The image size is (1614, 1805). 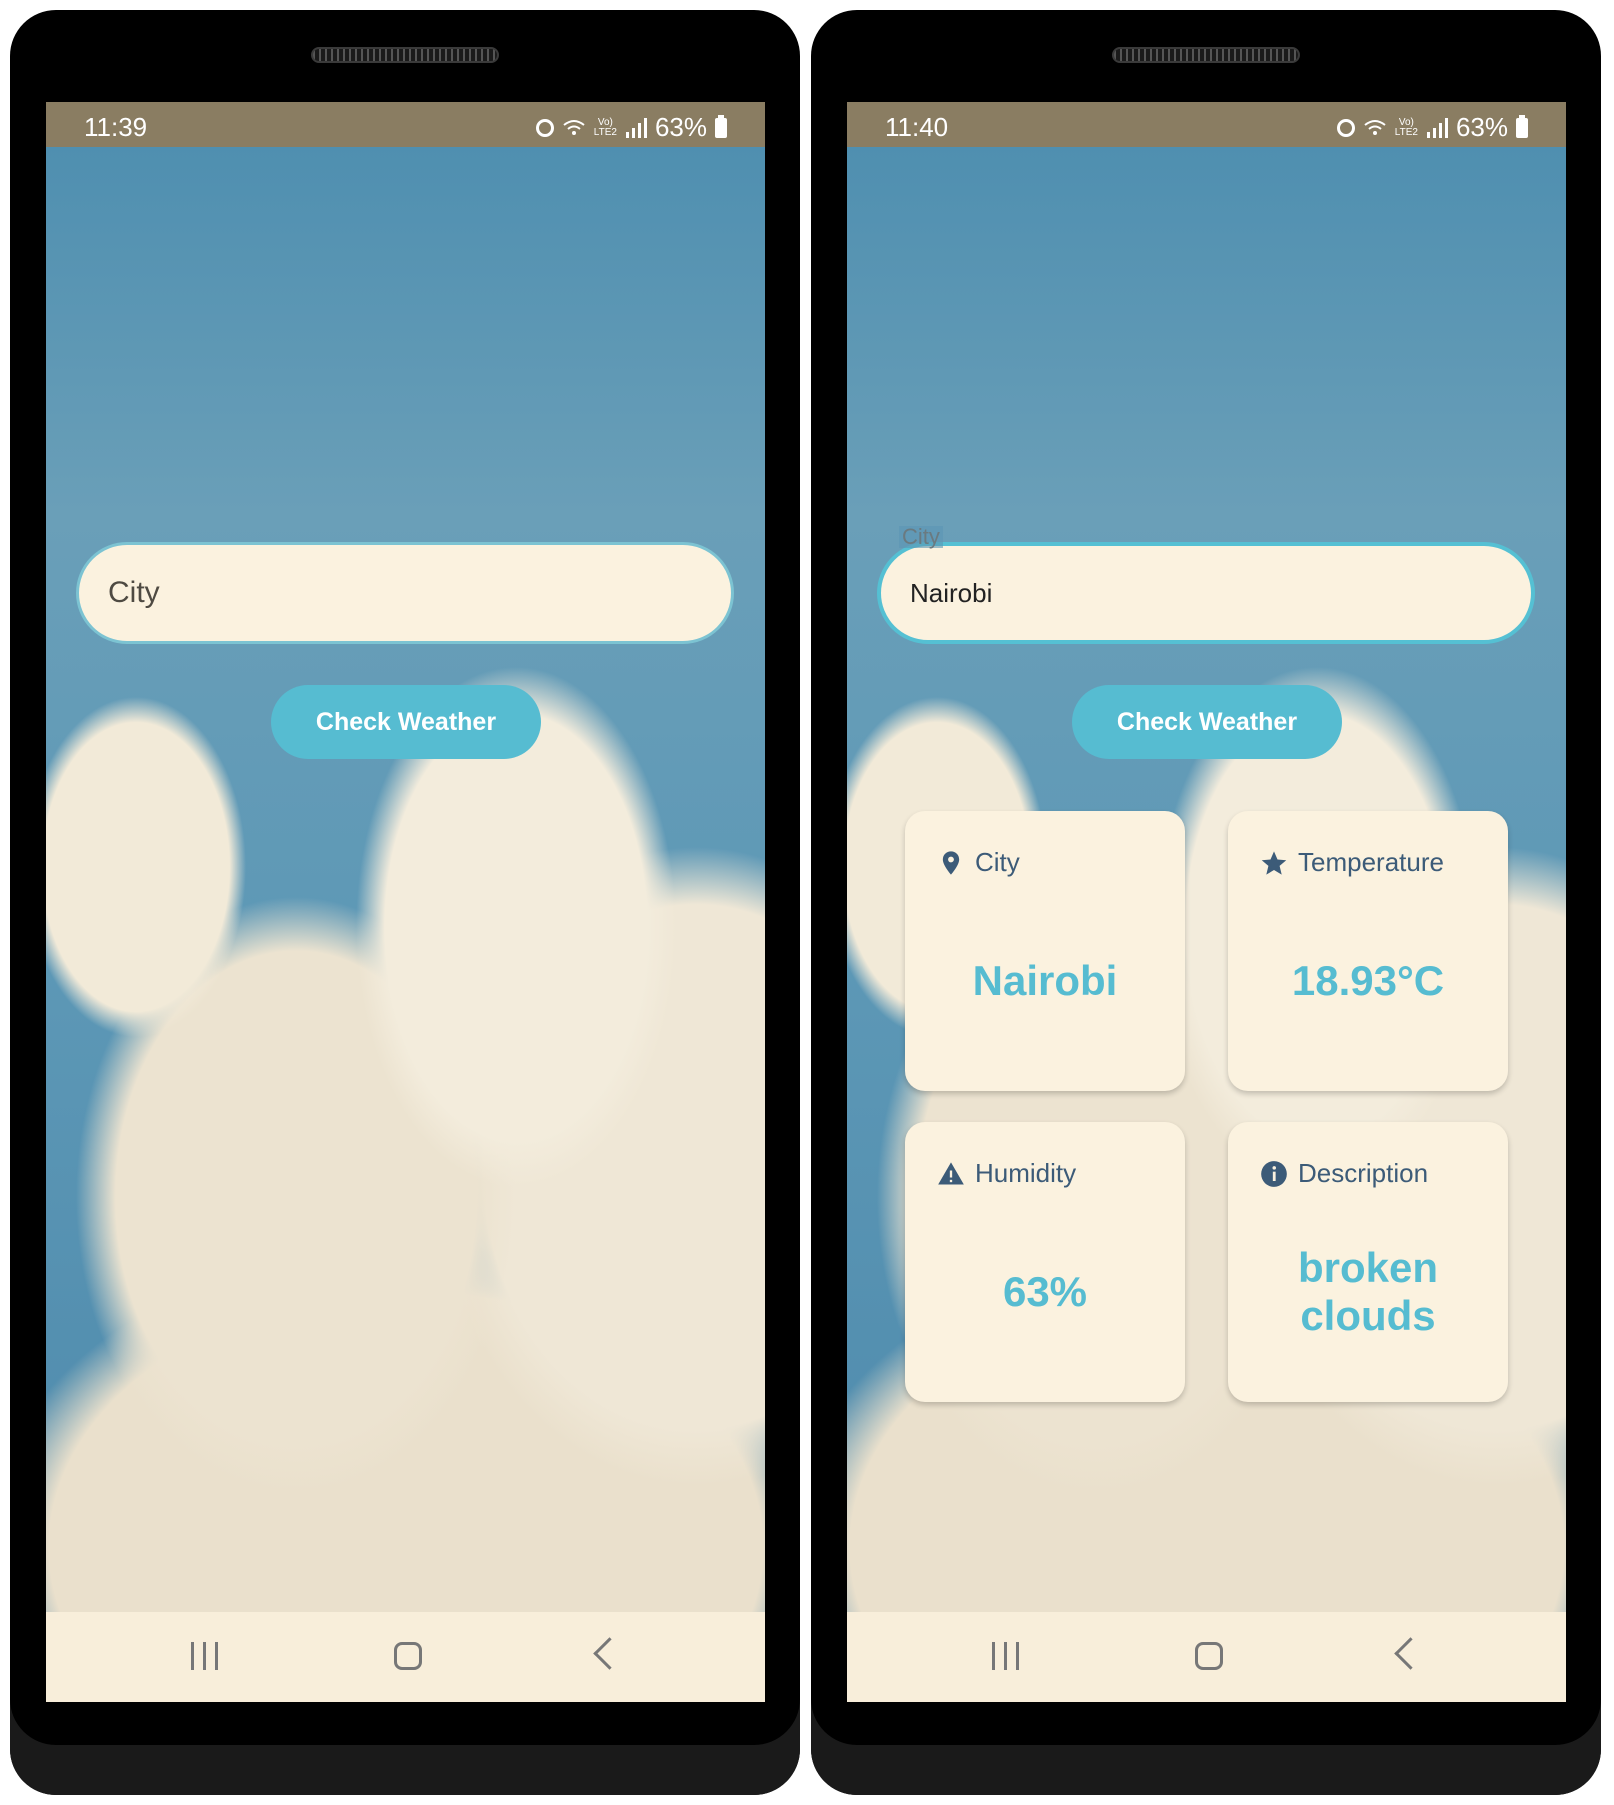 I want to click on card-label: Description, so click(x=1363, y=1173).